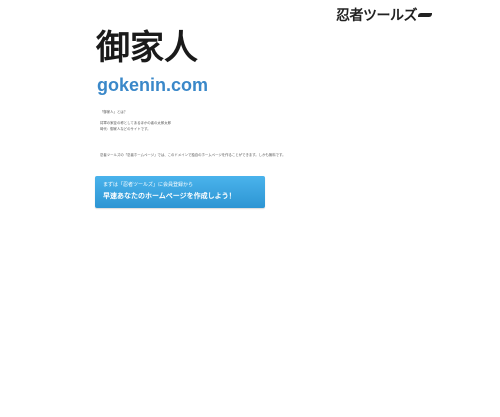 This screenshot has height=417, width=500. What do you see at coordinates (169, 196) in the screenshot?
I see `banner-line2: 早速あなたのホームページを作成しよう！` at bounding box center [169, 196].